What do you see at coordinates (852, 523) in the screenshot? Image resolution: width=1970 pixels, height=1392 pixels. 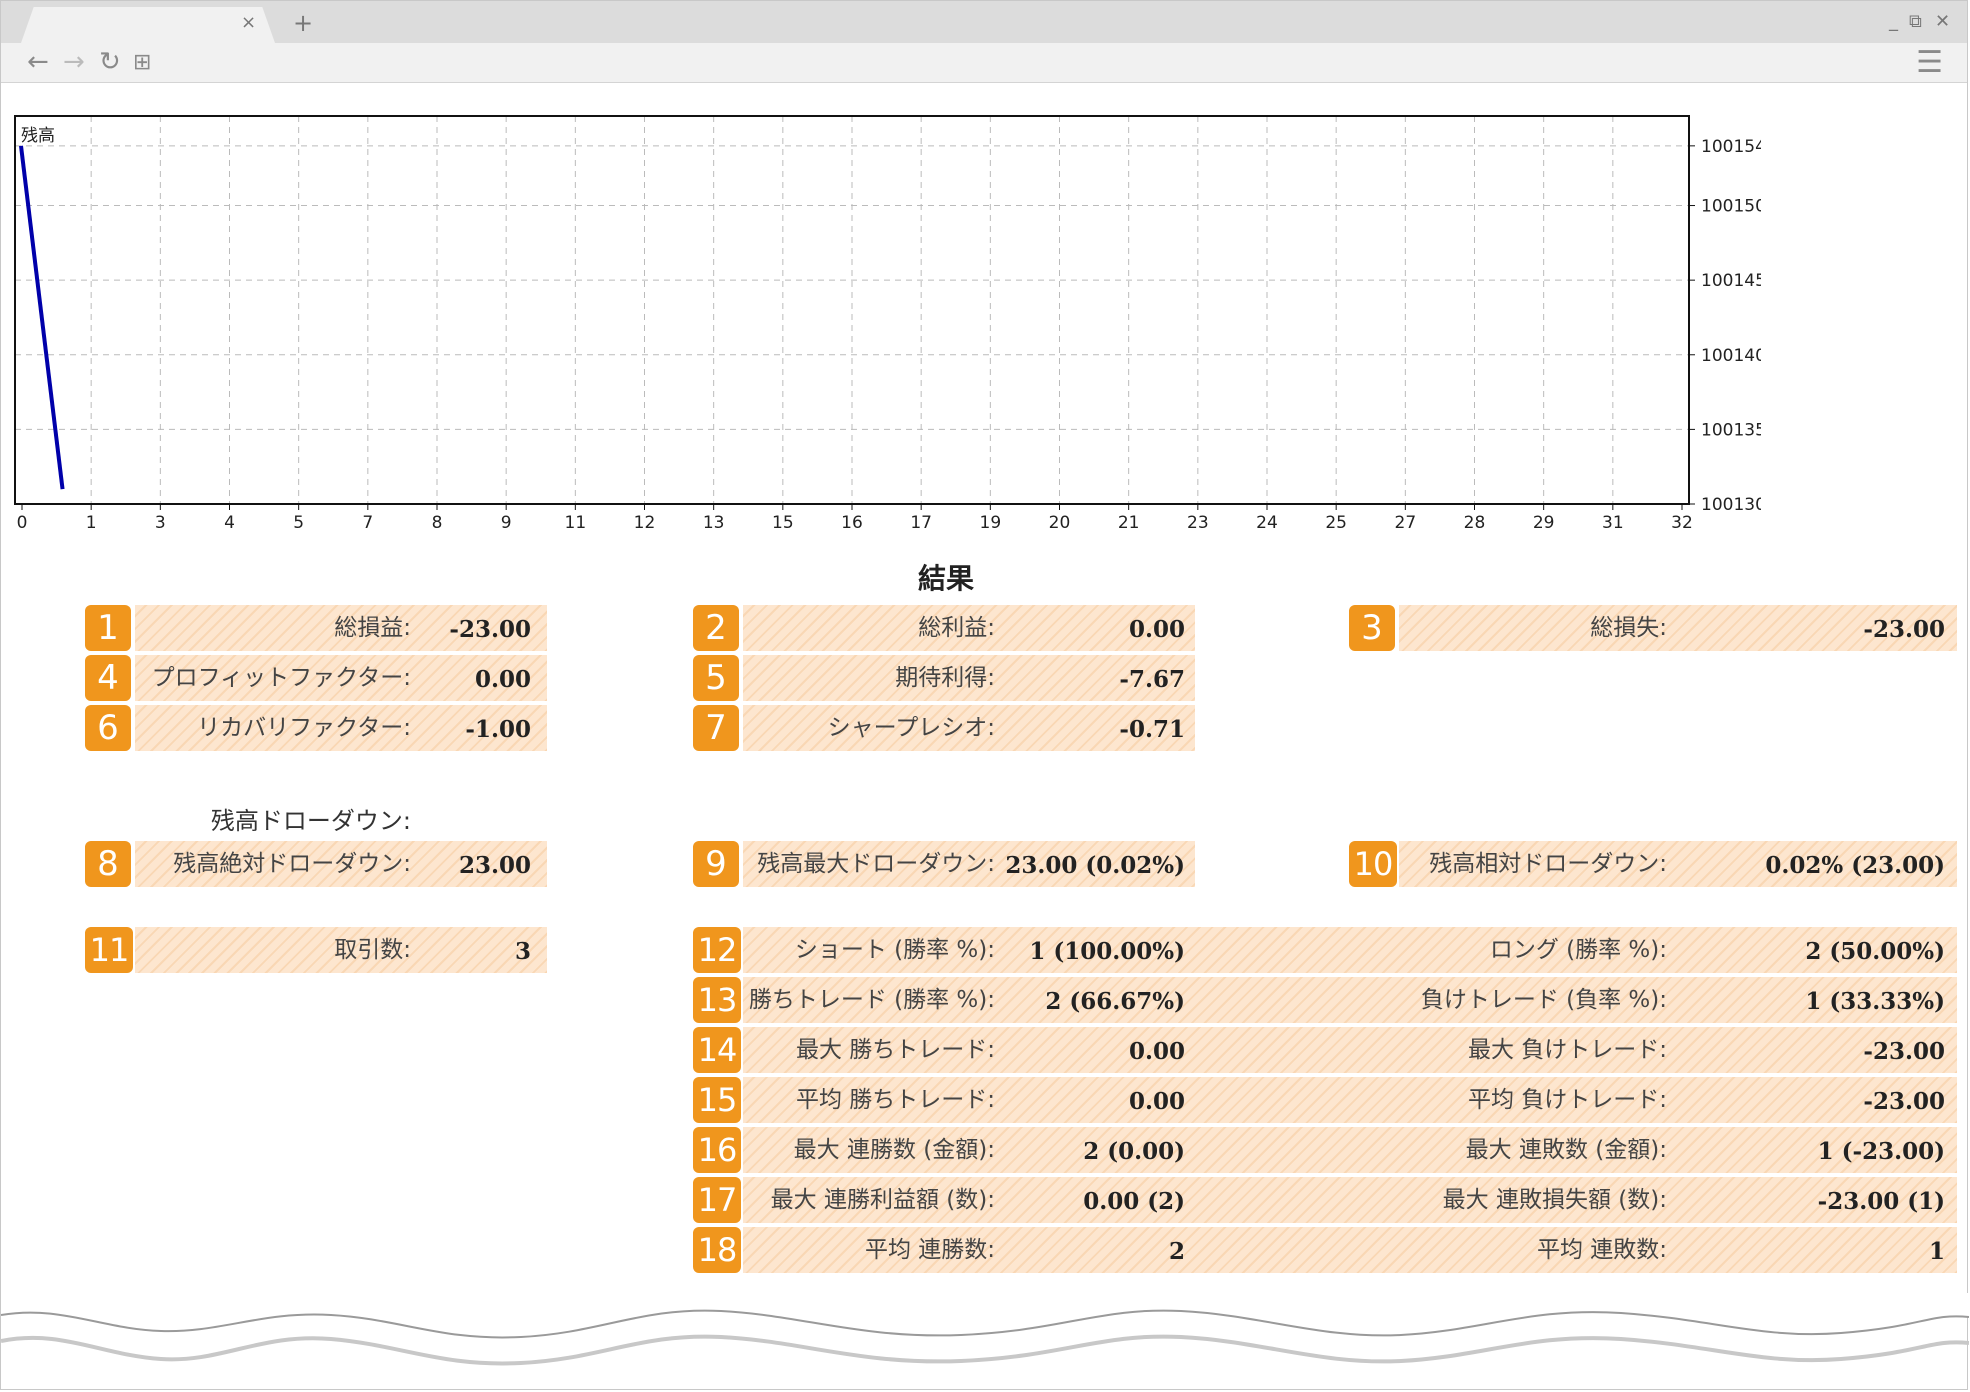 I see `x-tick-label: 16` at bounding box center [852, 523].